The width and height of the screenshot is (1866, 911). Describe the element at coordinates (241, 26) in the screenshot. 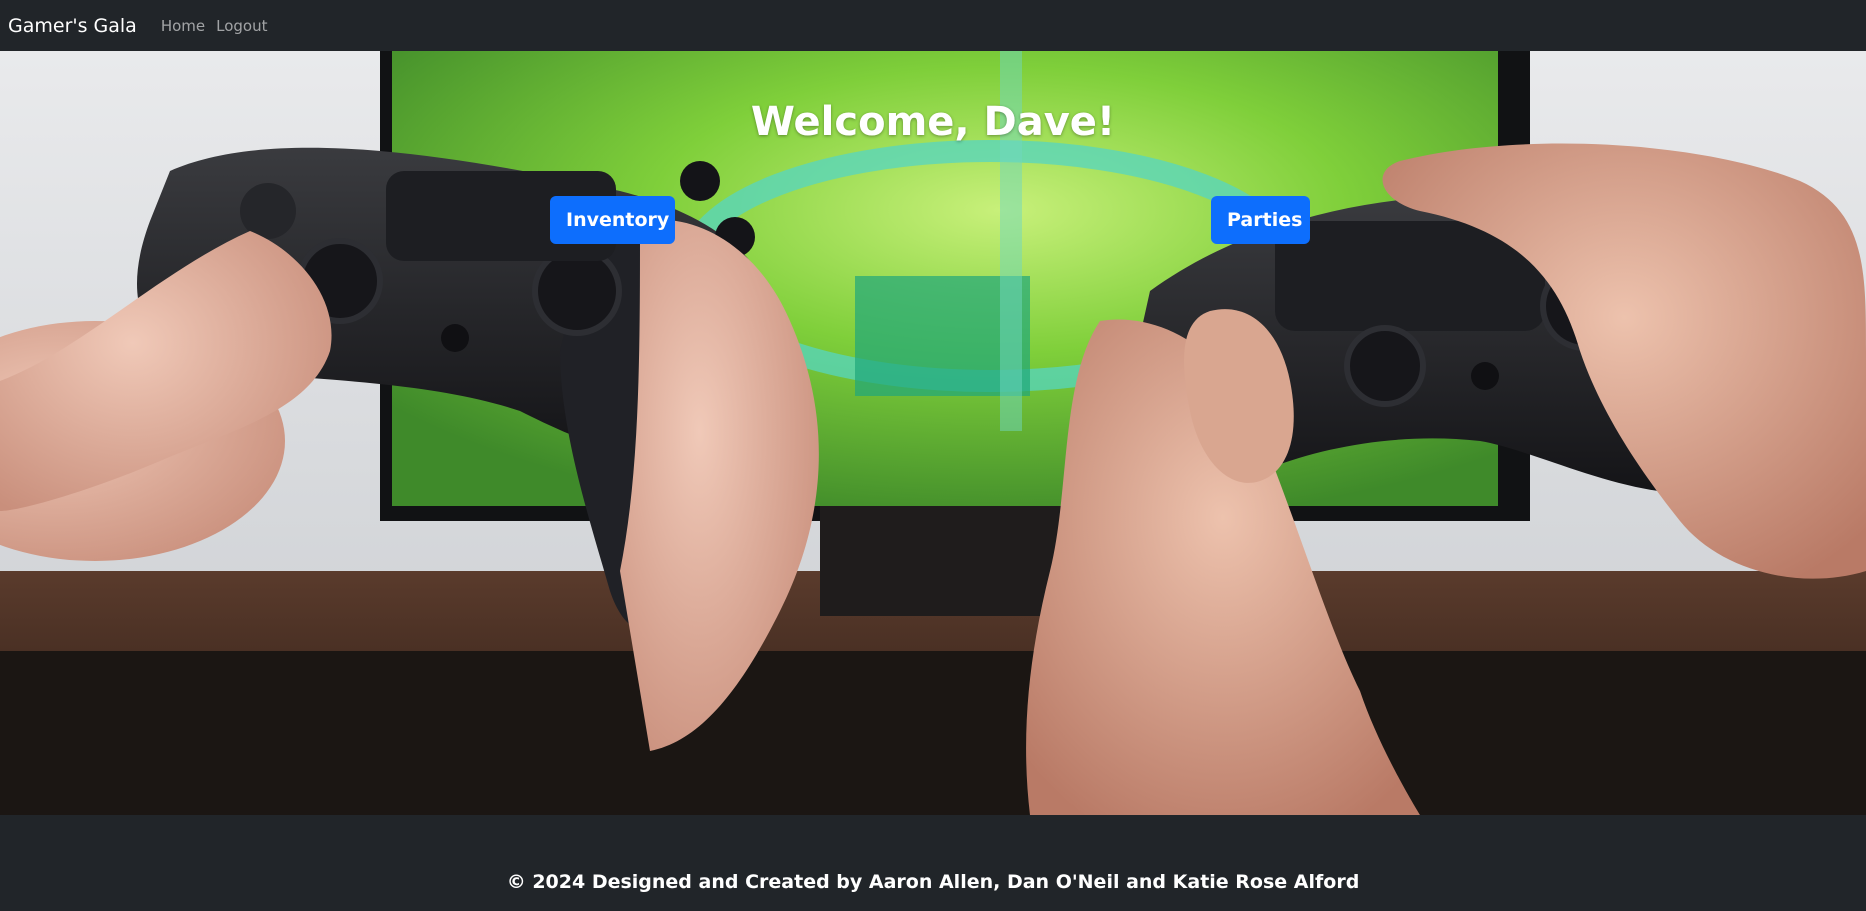

I see `nav-link-logout: Logout` at that location.